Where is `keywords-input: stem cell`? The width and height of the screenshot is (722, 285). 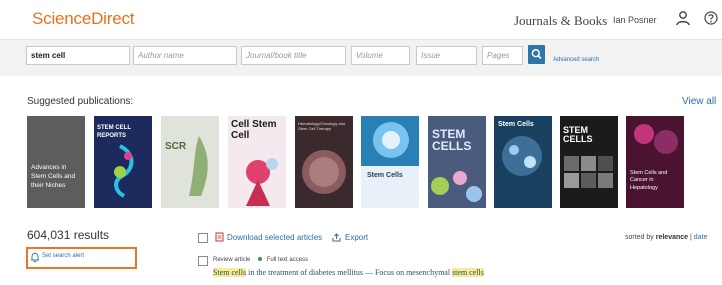 keywords-input: stem cell is located at coordinates (78, 55).